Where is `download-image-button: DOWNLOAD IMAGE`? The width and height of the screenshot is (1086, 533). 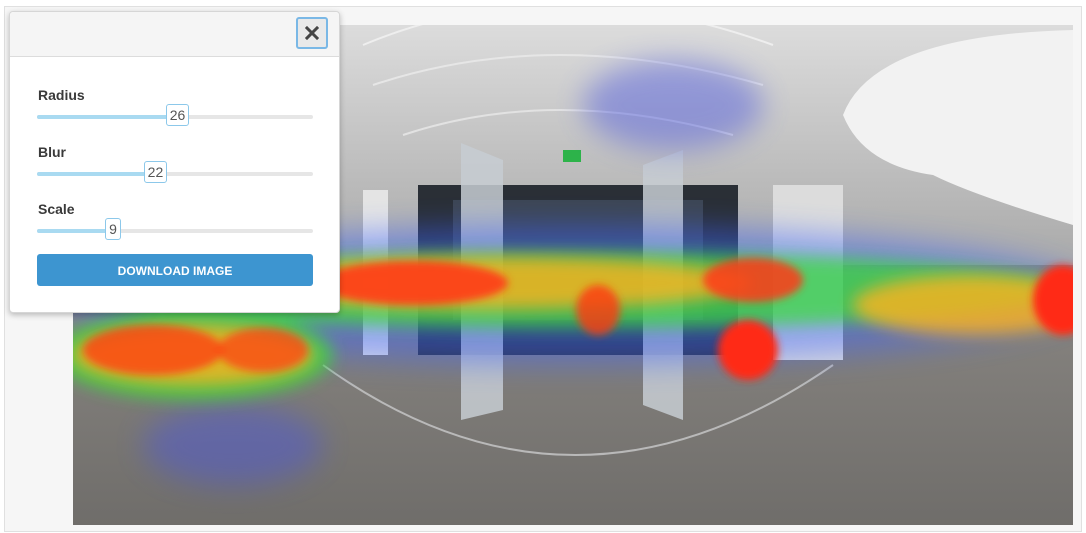
download-image-button: DOWNLOAD IMAGE is located at coordinates (175, 270).